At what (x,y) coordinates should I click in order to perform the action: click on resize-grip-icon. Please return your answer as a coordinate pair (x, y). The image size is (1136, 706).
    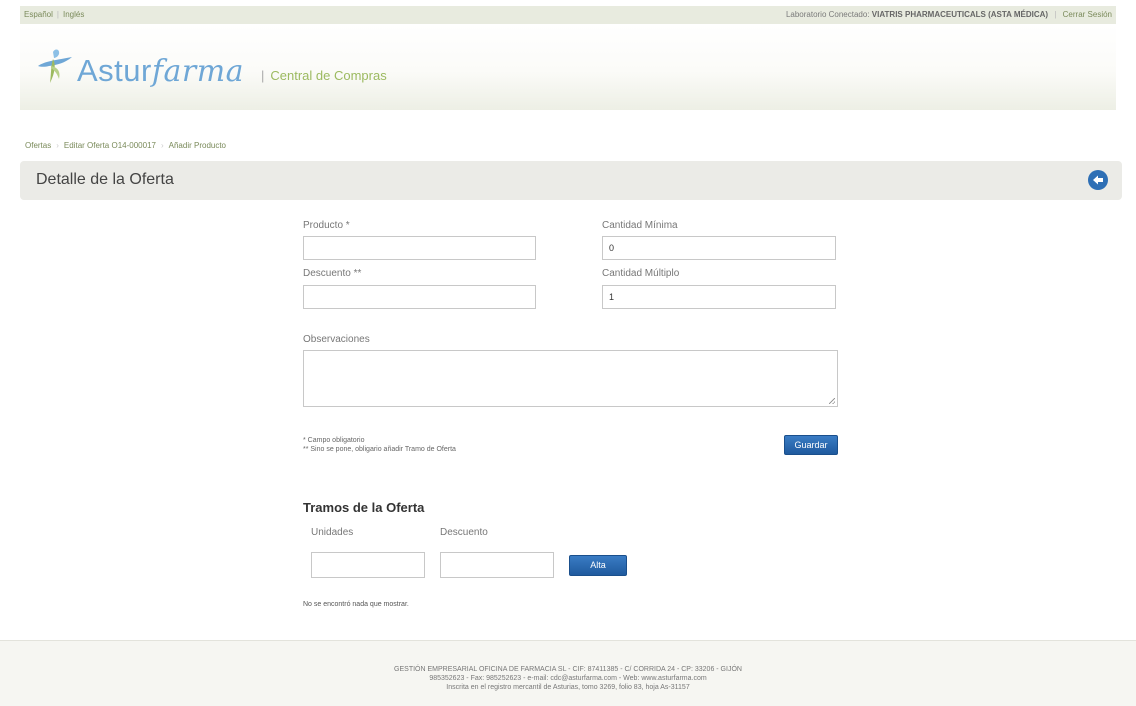
    Looking at the image, I should click on (832, 401).